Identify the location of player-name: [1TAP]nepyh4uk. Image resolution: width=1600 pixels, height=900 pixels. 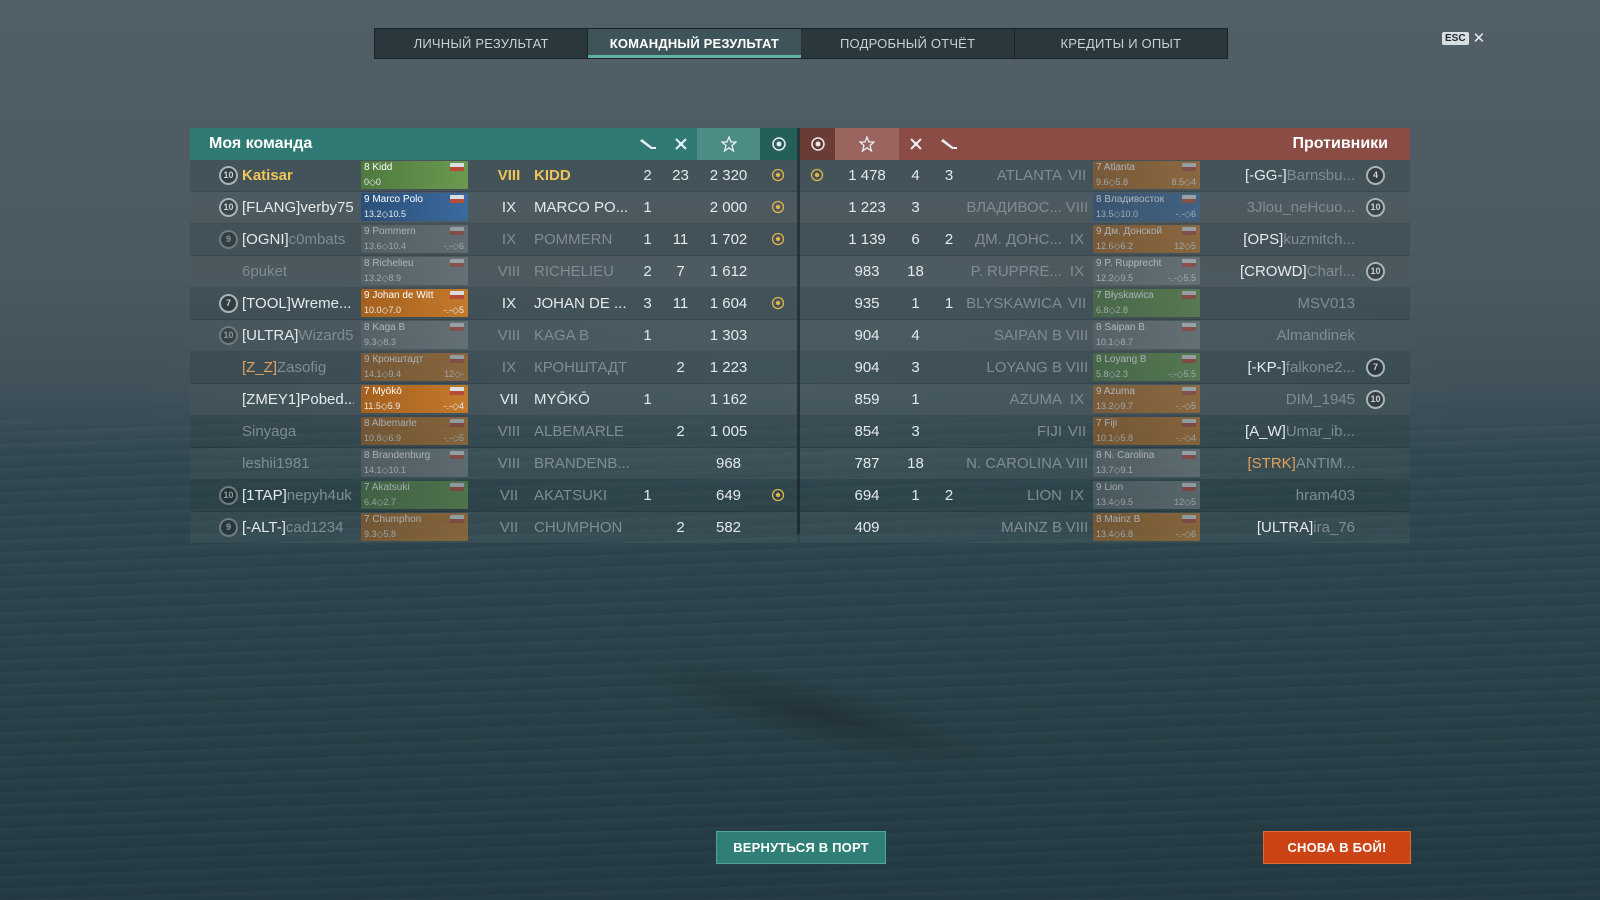
(298, 495).